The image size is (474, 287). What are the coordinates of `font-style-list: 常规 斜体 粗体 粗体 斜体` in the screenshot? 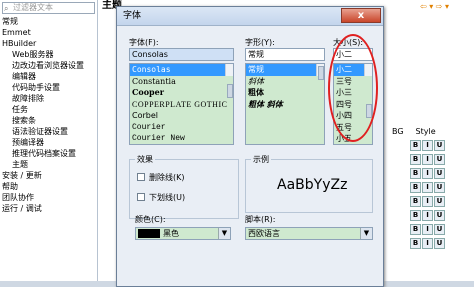 It's located at (285, 104).